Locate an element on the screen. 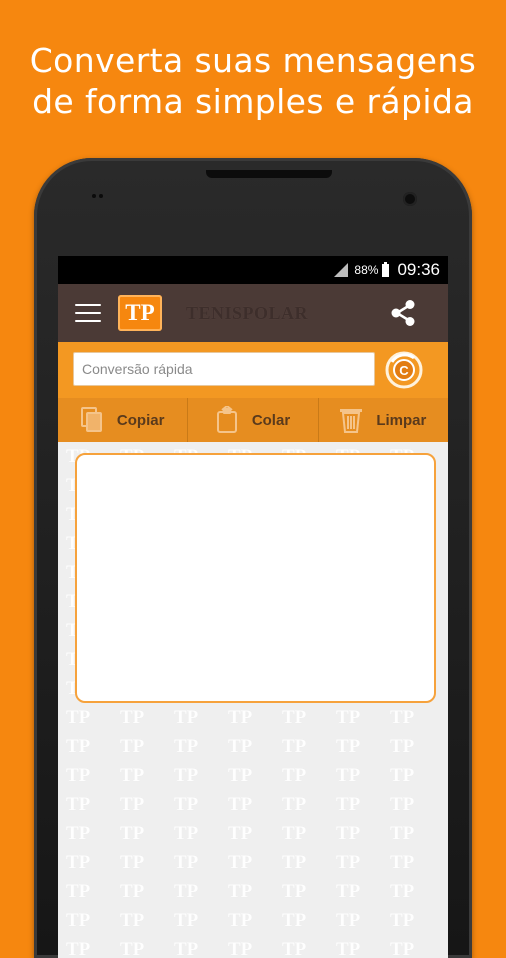  menu-icon is located at coordinates (88, 313).